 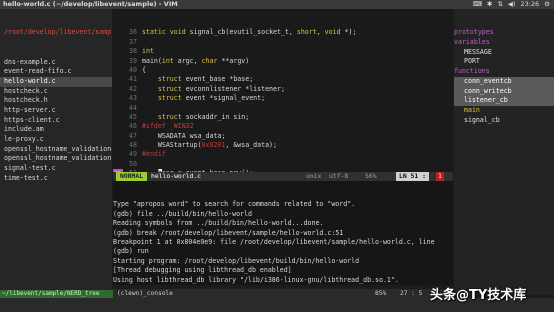 What do you see at coordinates (283, 108) in the screenshot?
I see `code-line: 44` at bounding box center [283, 108].